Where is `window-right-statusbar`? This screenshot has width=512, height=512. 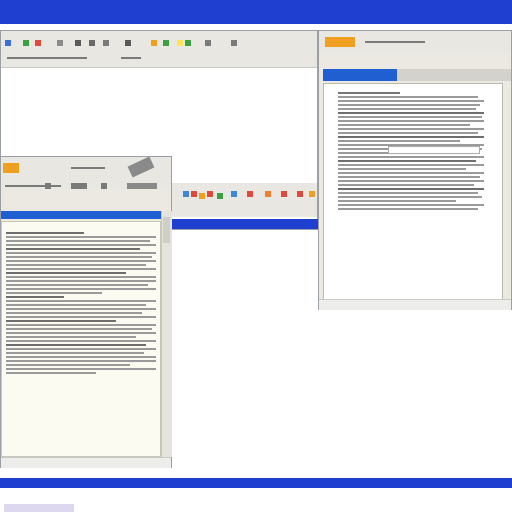
window-right-statusbar is located at coordinates (415, 304).